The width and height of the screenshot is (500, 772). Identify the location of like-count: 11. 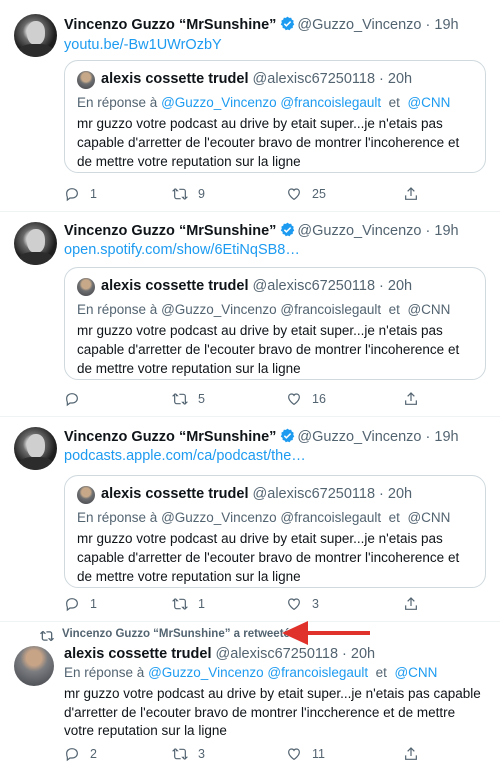
(318, 754).